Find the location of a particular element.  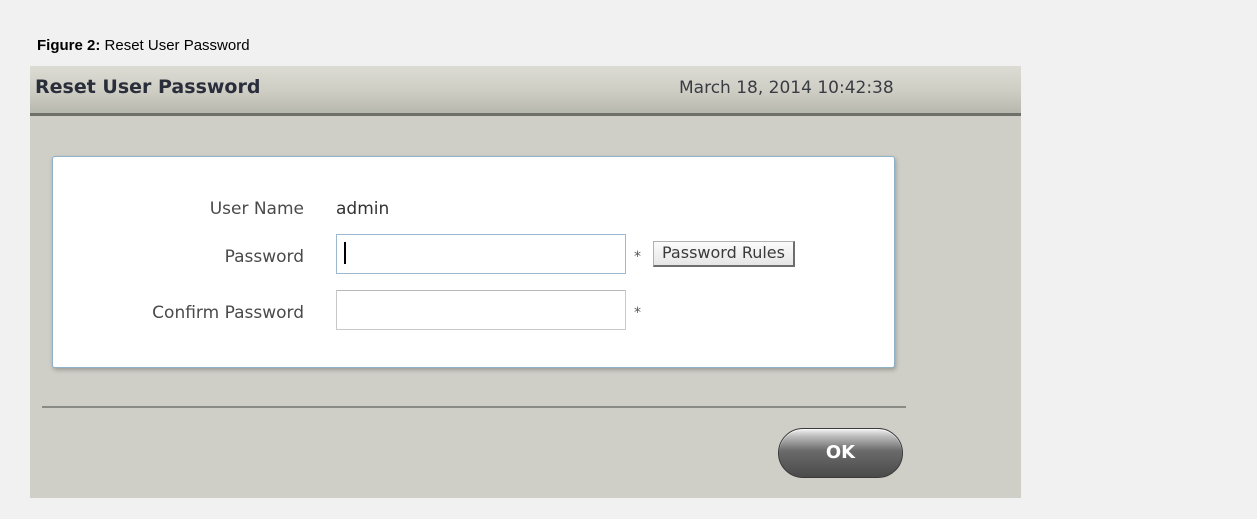

window-title: Reset User Password is located at coordinates (148, 87).